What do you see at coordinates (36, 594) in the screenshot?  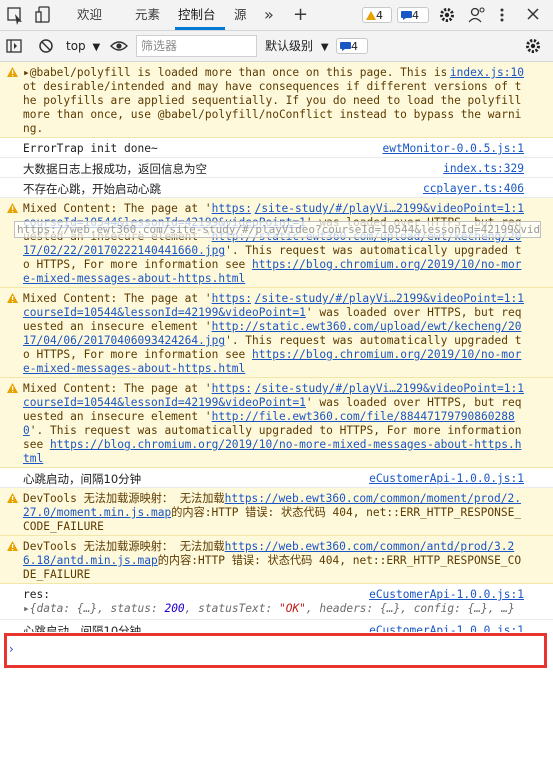 I see `res-label: res:` at bounding box center [36, 594].